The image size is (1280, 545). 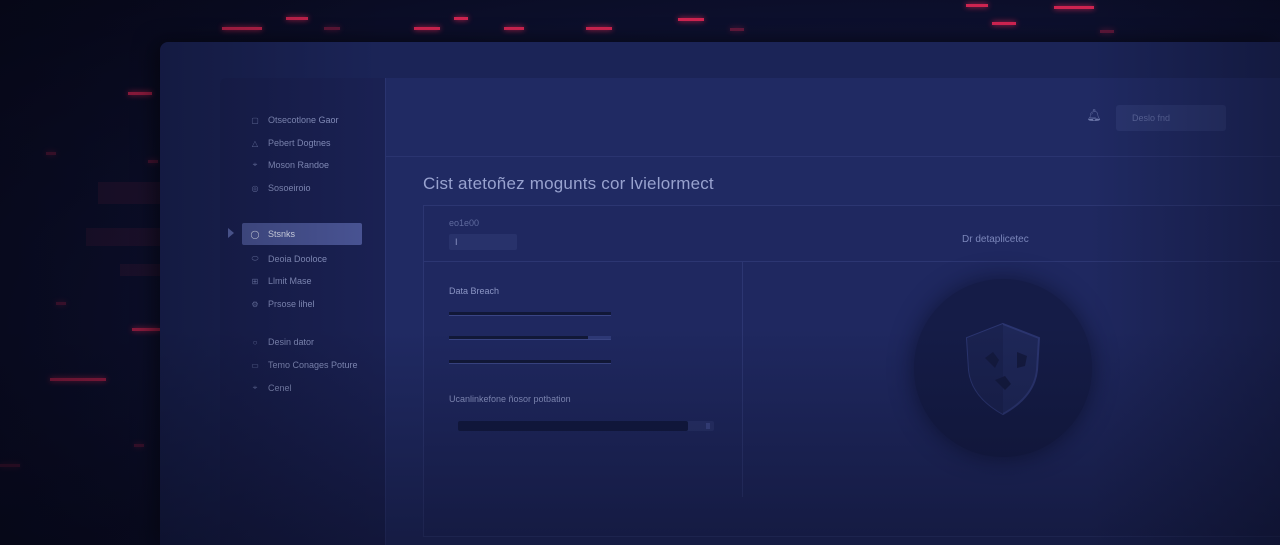 I want to click on sidebar-item-deoia-dooloce: ⬭ Deoia Dooloce, so click(x=288, y=259).